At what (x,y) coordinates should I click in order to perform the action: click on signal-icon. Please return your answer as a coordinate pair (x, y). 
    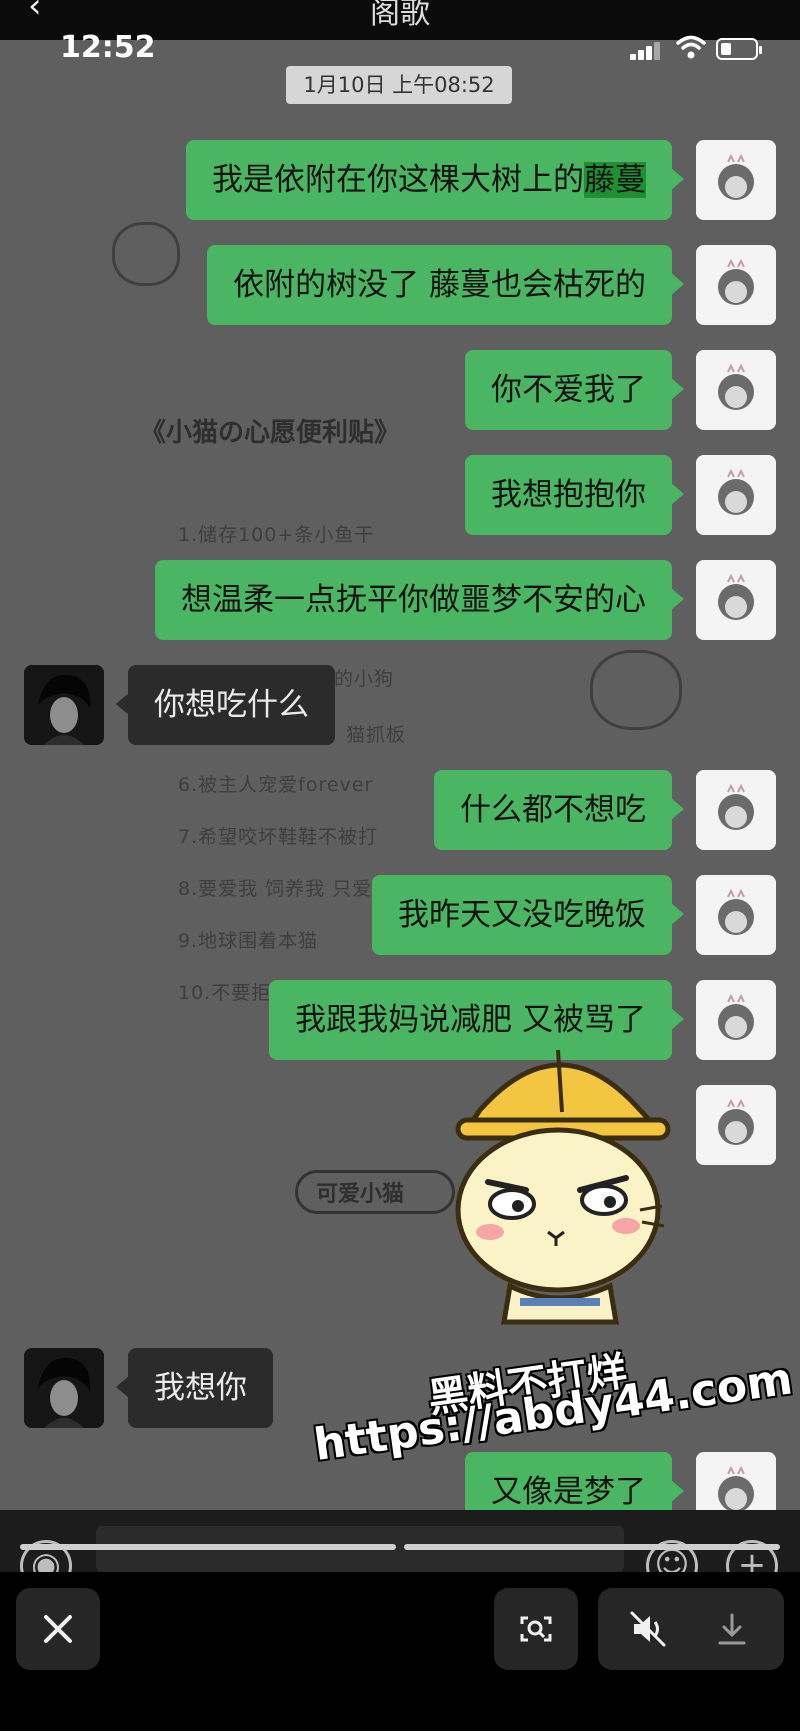
    Looking at the image, I should click on (645, 51).